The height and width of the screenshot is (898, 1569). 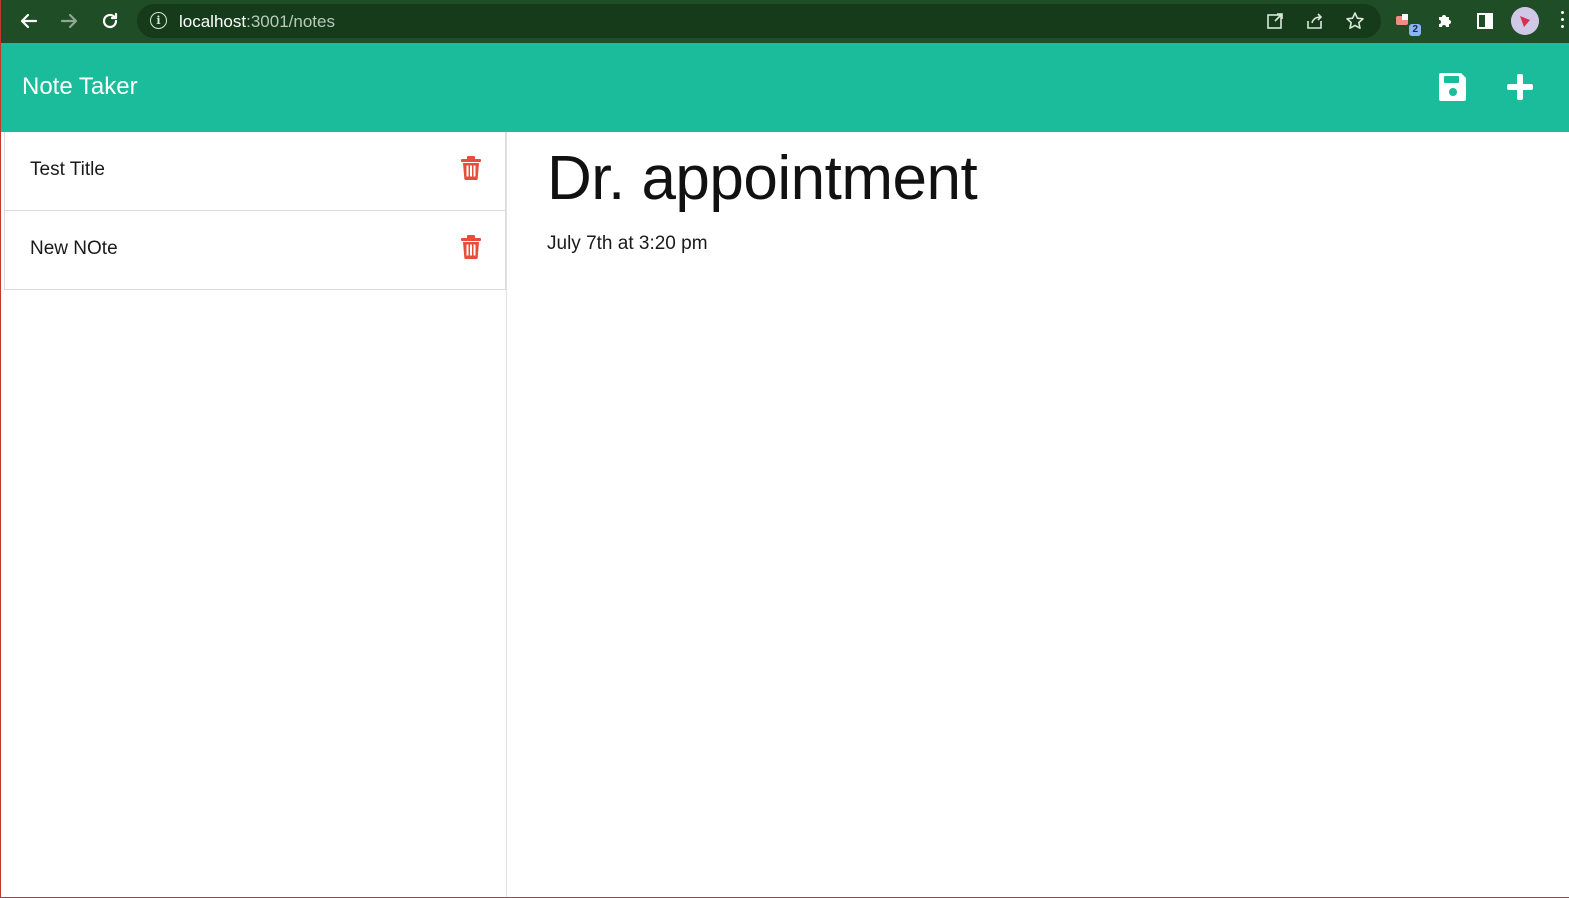 I want to click on app-navbar: Note Taker, so click(x=785, y=87).